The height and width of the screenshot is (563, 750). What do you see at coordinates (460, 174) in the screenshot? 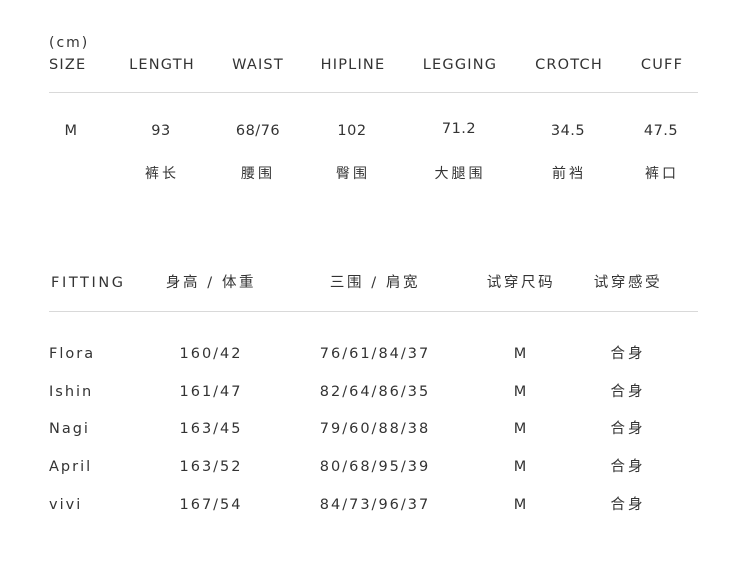
I see `cn-label-legging: 大腿围` at bounding box center [460, 174].